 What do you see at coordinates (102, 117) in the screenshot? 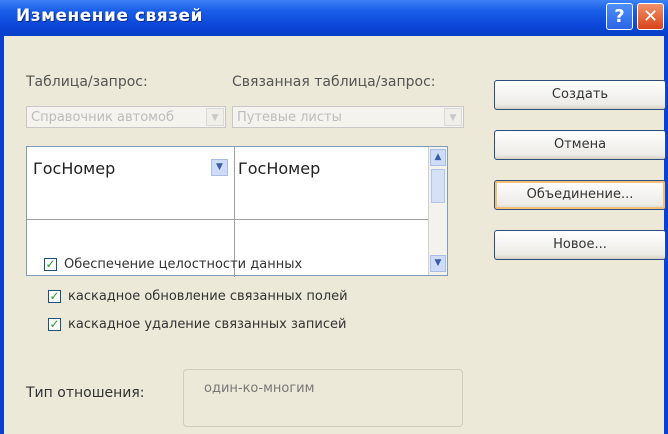
I see `table-select-value: Справочник автомоб` at bounding box center [102, 117].